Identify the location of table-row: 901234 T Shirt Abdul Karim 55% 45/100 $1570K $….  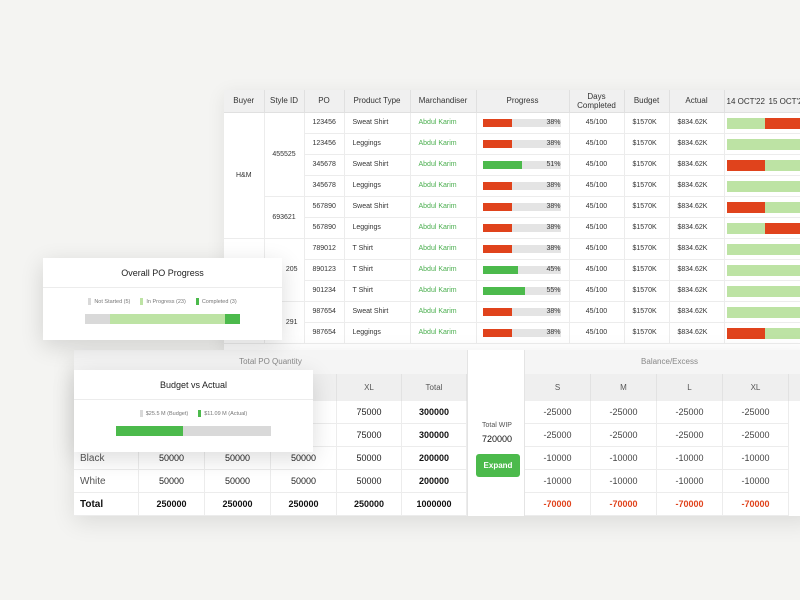
(512, 291).